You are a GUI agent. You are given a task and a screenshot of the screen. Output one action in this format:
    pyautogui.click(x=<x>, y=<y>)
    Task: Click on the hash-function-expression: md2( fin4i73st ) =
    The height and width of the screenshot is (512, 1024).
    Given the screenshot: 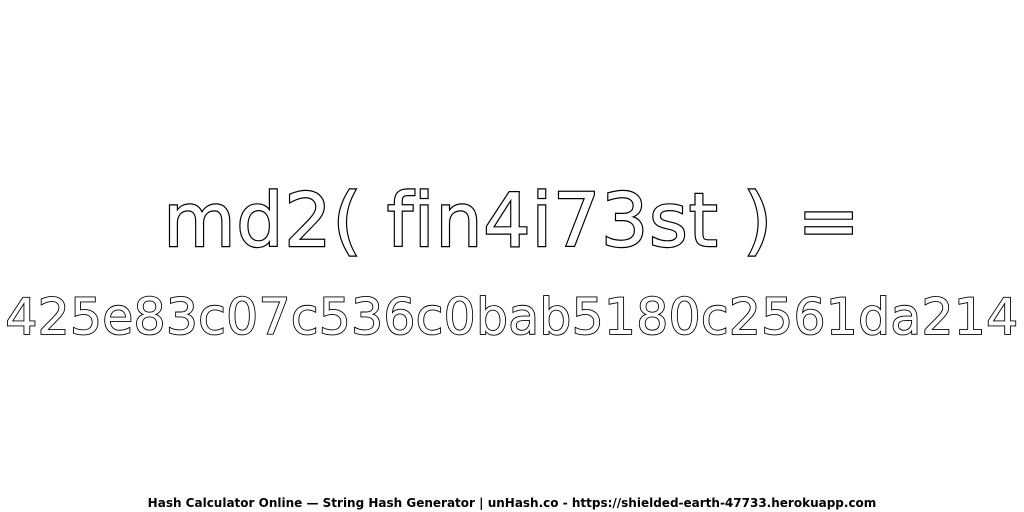 What is the action you would take?
    pyautogui.click(x=511, y=221)
    